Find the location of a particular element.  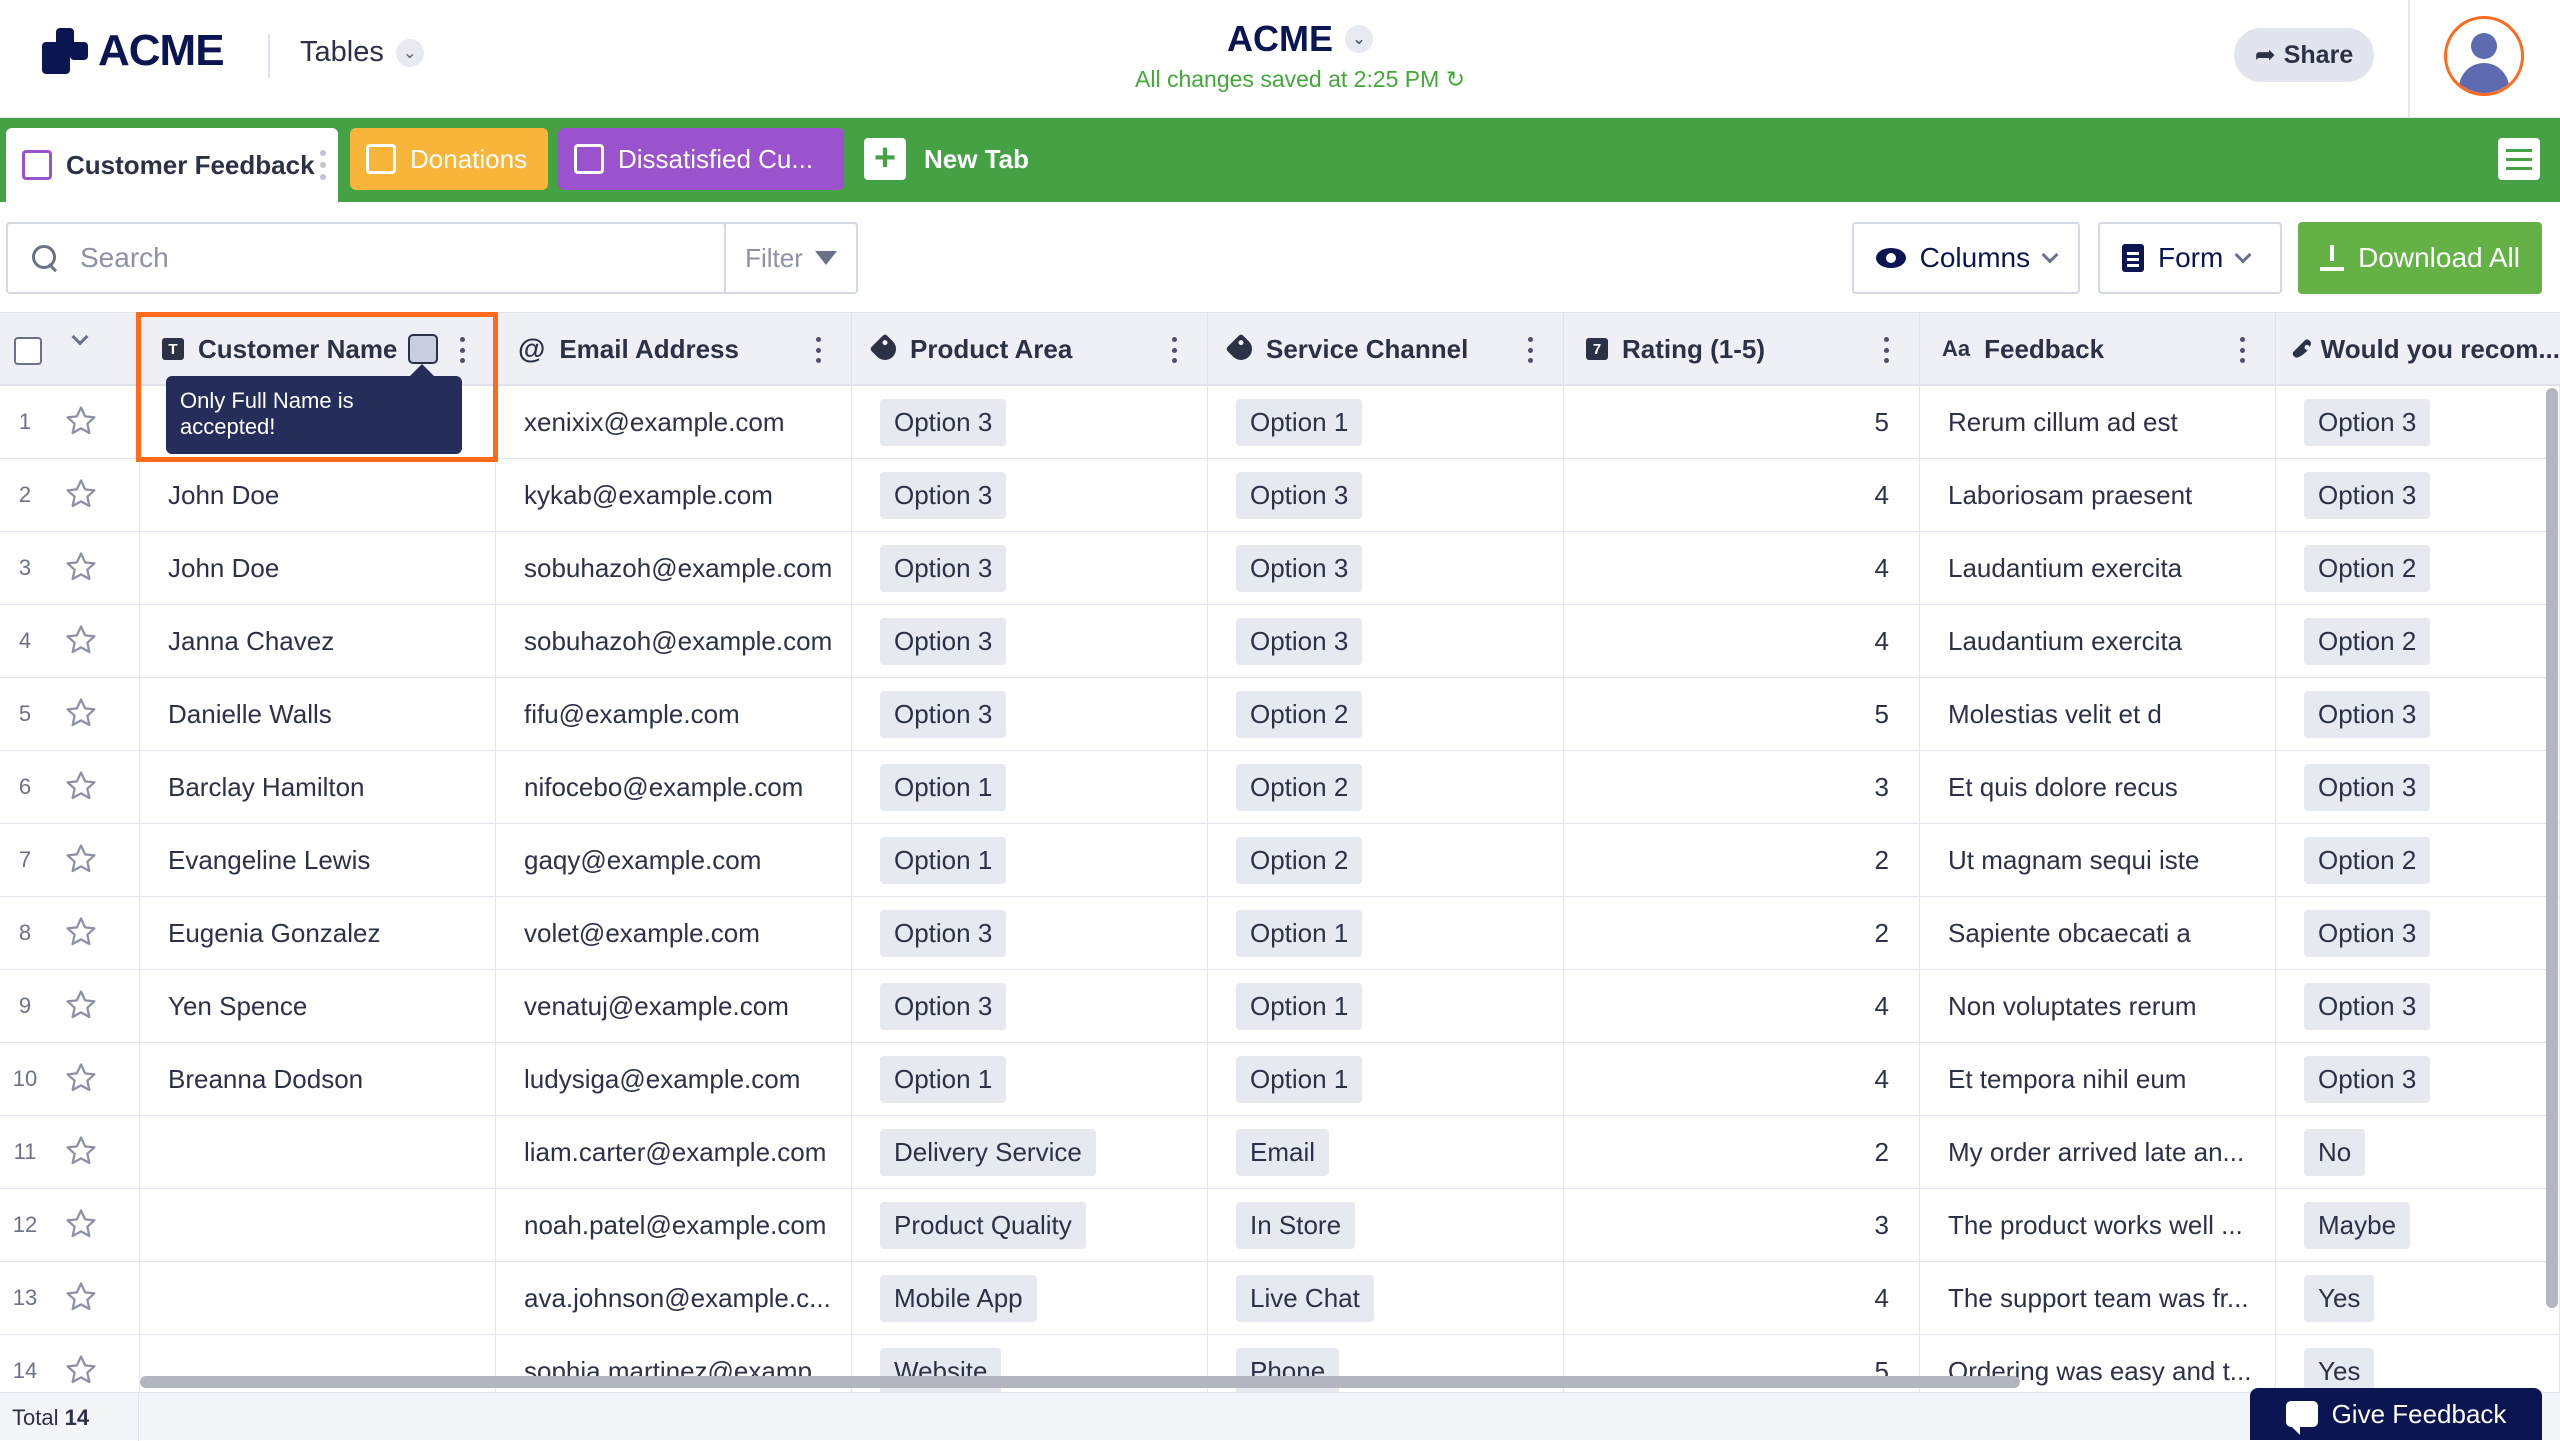

cell-email: nifocebo@example.com is located at coordinates (674, 787).